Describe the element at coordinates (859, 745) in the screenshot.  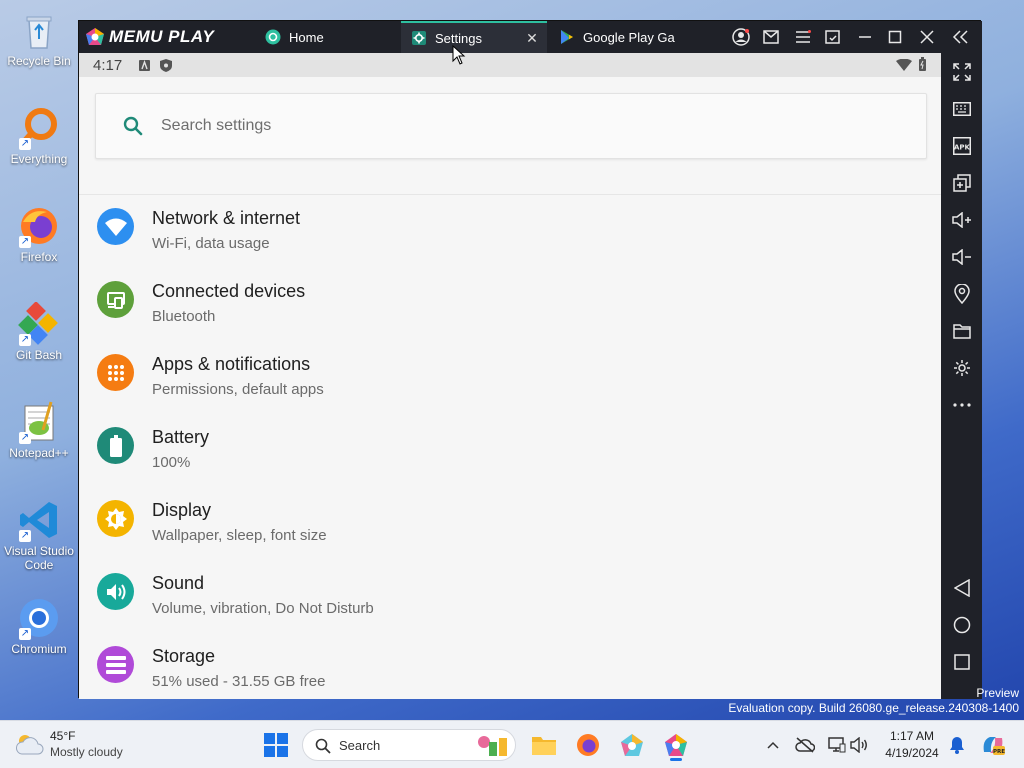
I see `speaker-icon` at that location.